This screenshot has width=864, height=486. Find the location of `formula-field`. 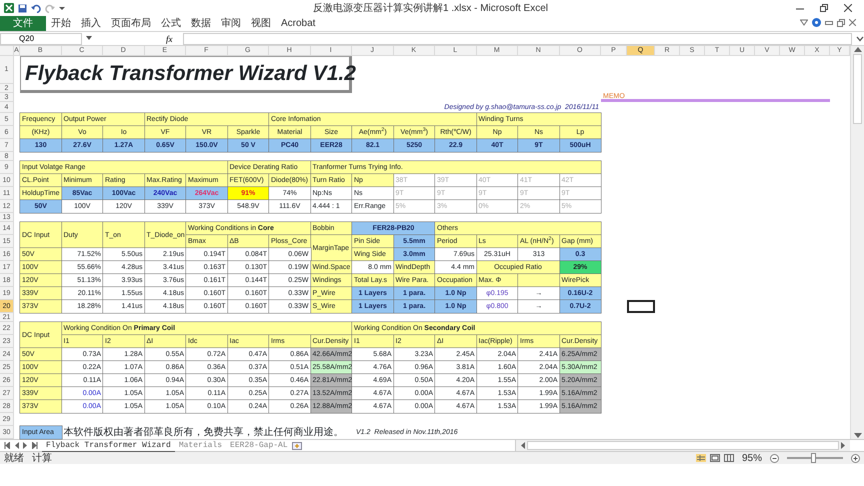

formula-field is located at coordinates (517, 38).